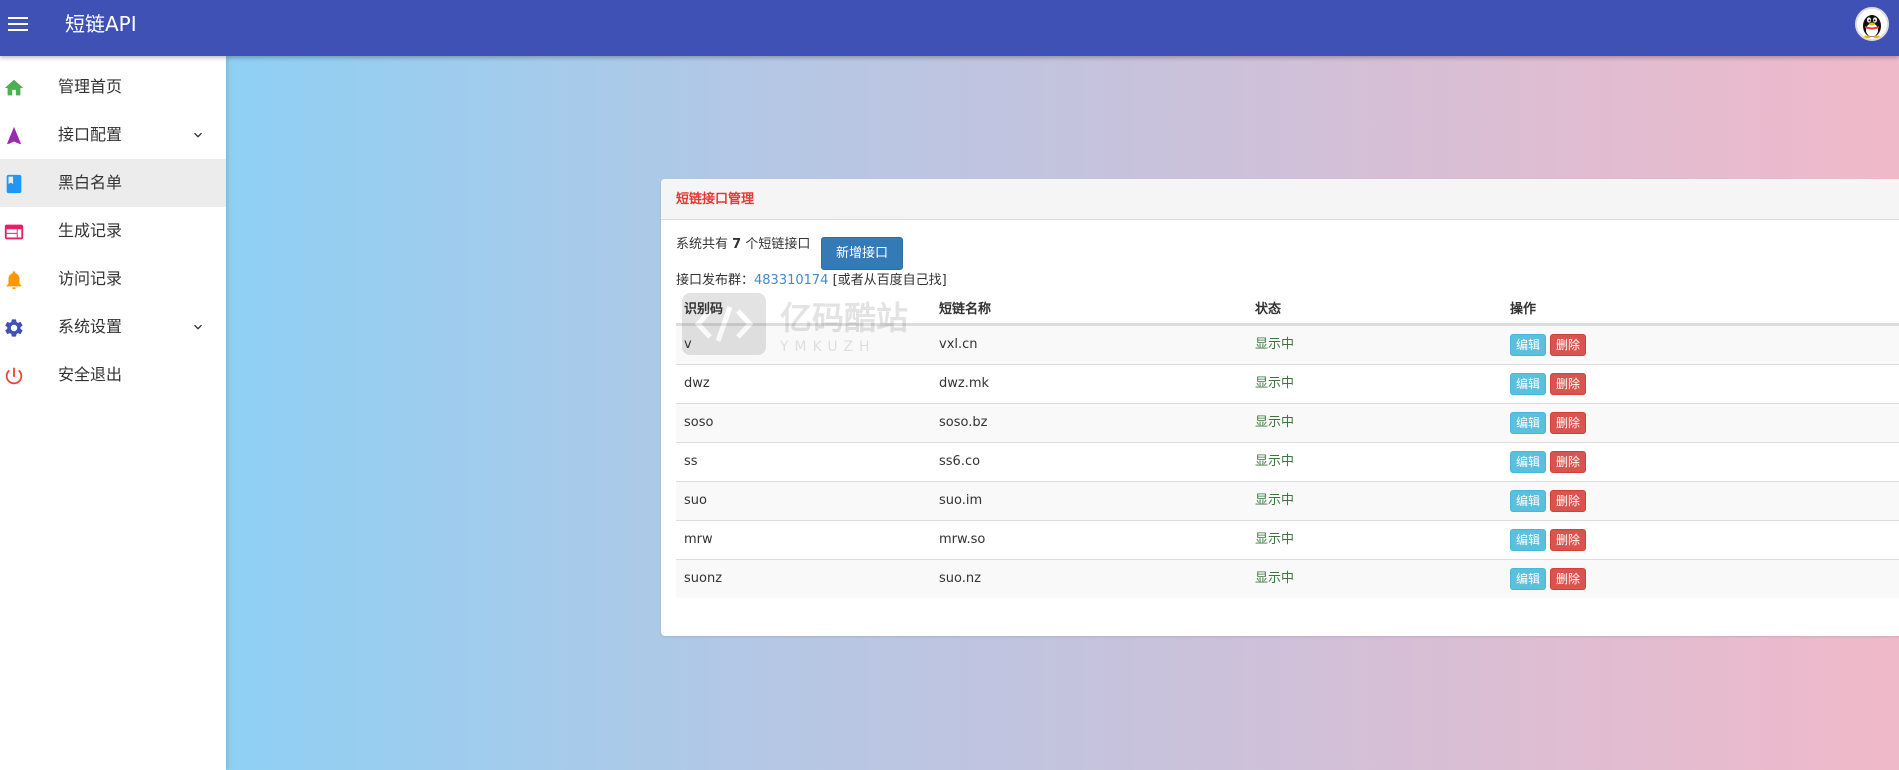  I want to click on sidebar-item-label: 生成记录, so click(90, 230).